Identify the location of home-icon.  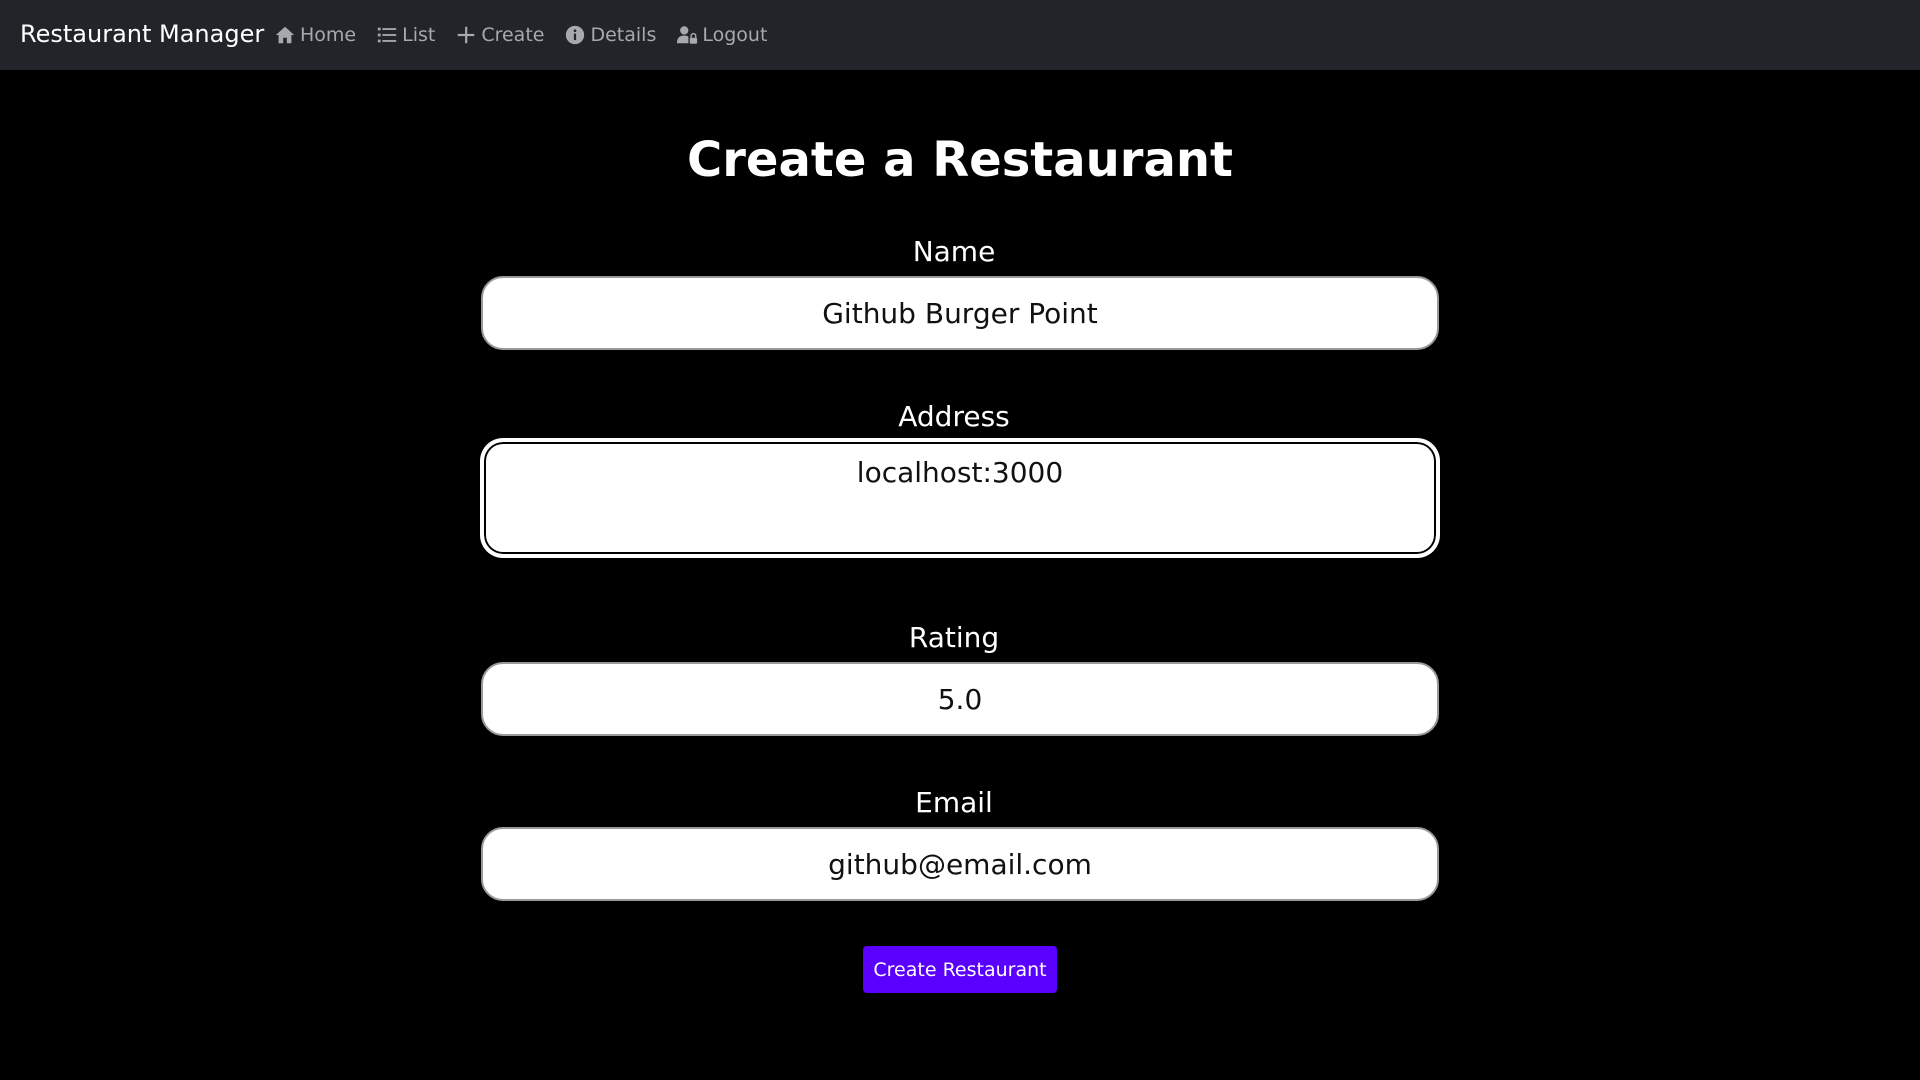
(285, 35).